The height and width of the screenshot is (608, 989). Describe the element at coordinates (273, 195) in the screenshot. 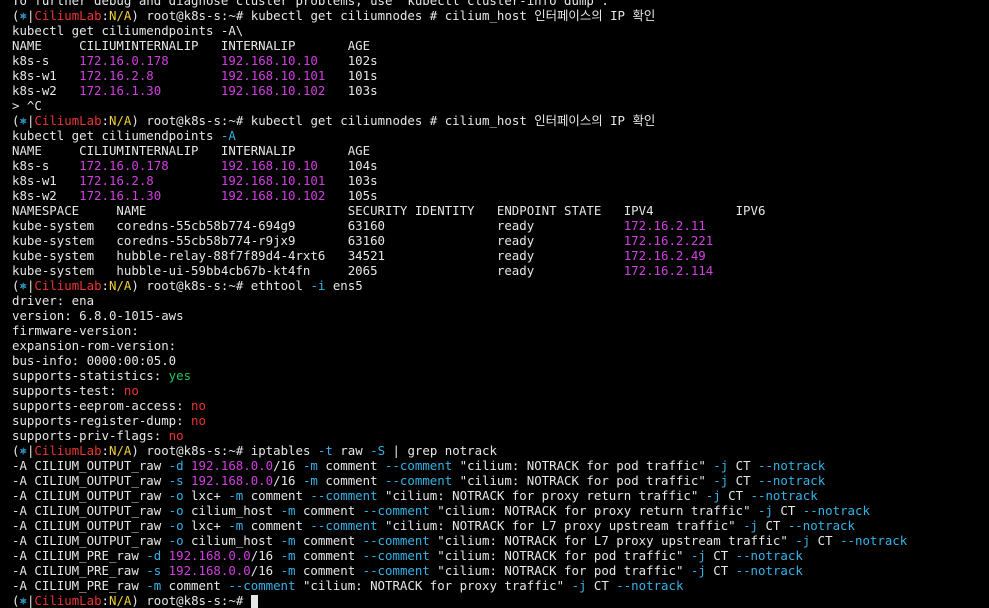

I see `terminal-text: 192.168.10.102` at that location.